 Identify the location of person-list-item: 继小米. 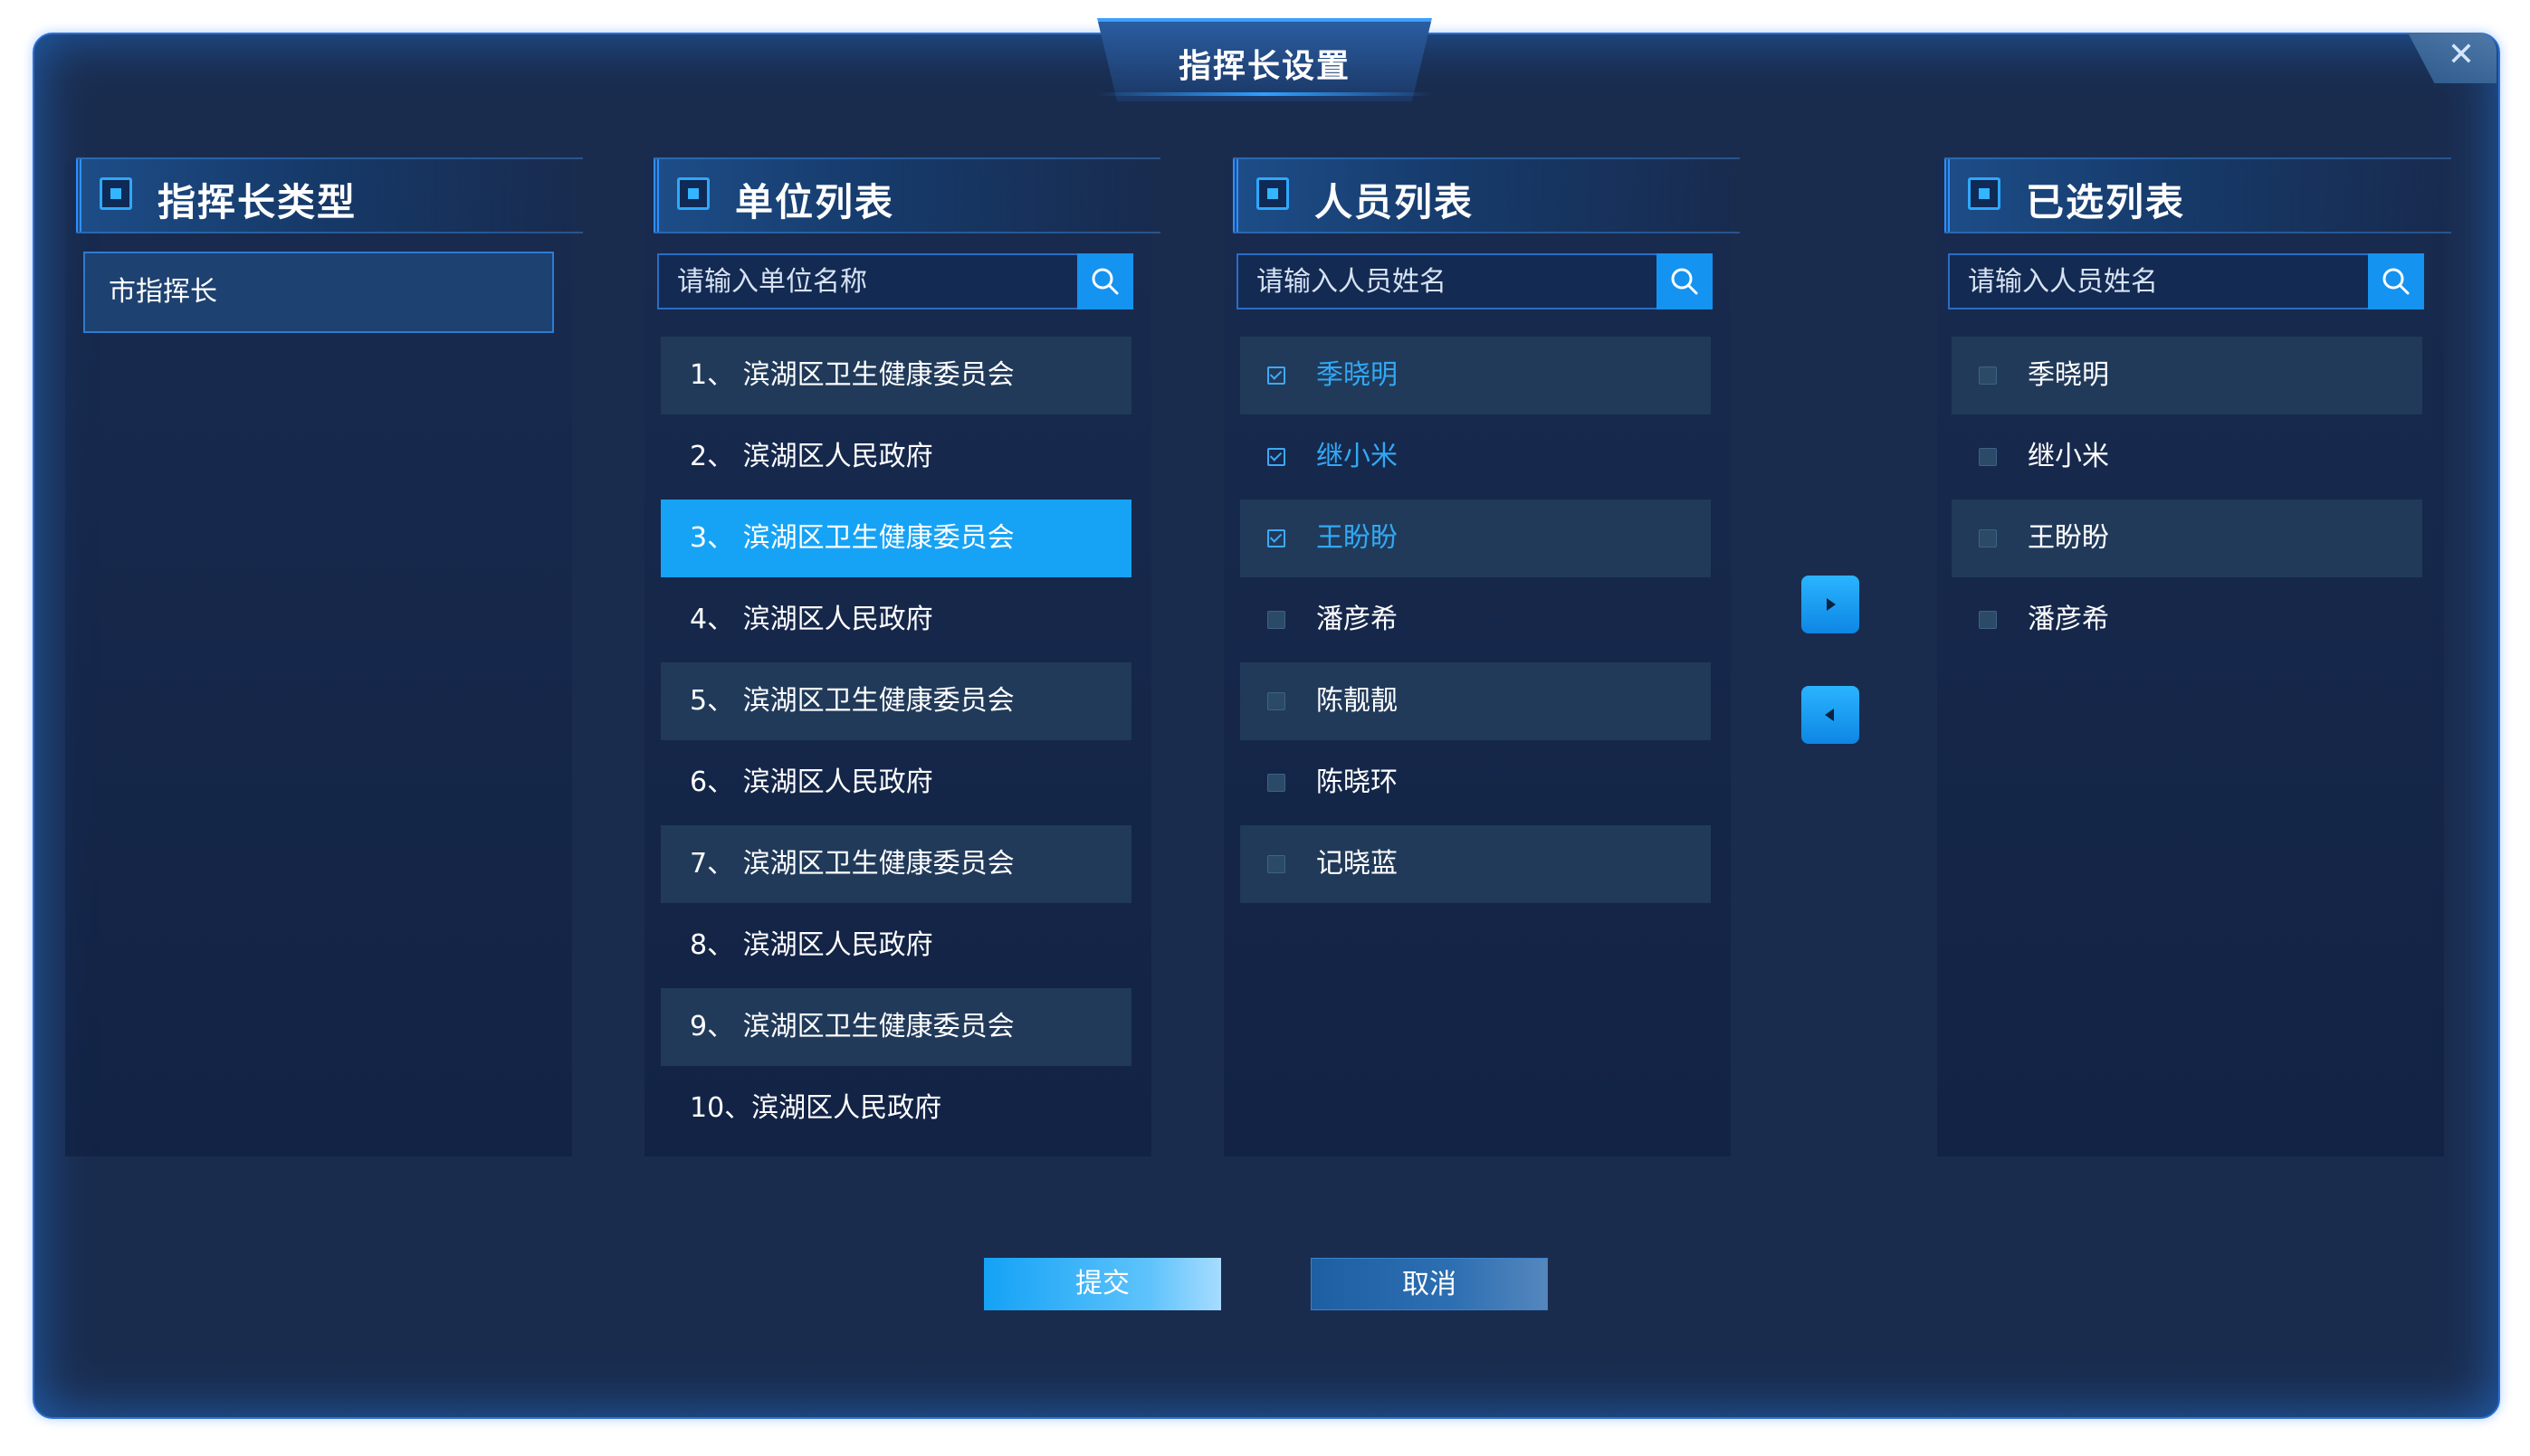
(1475, 457).